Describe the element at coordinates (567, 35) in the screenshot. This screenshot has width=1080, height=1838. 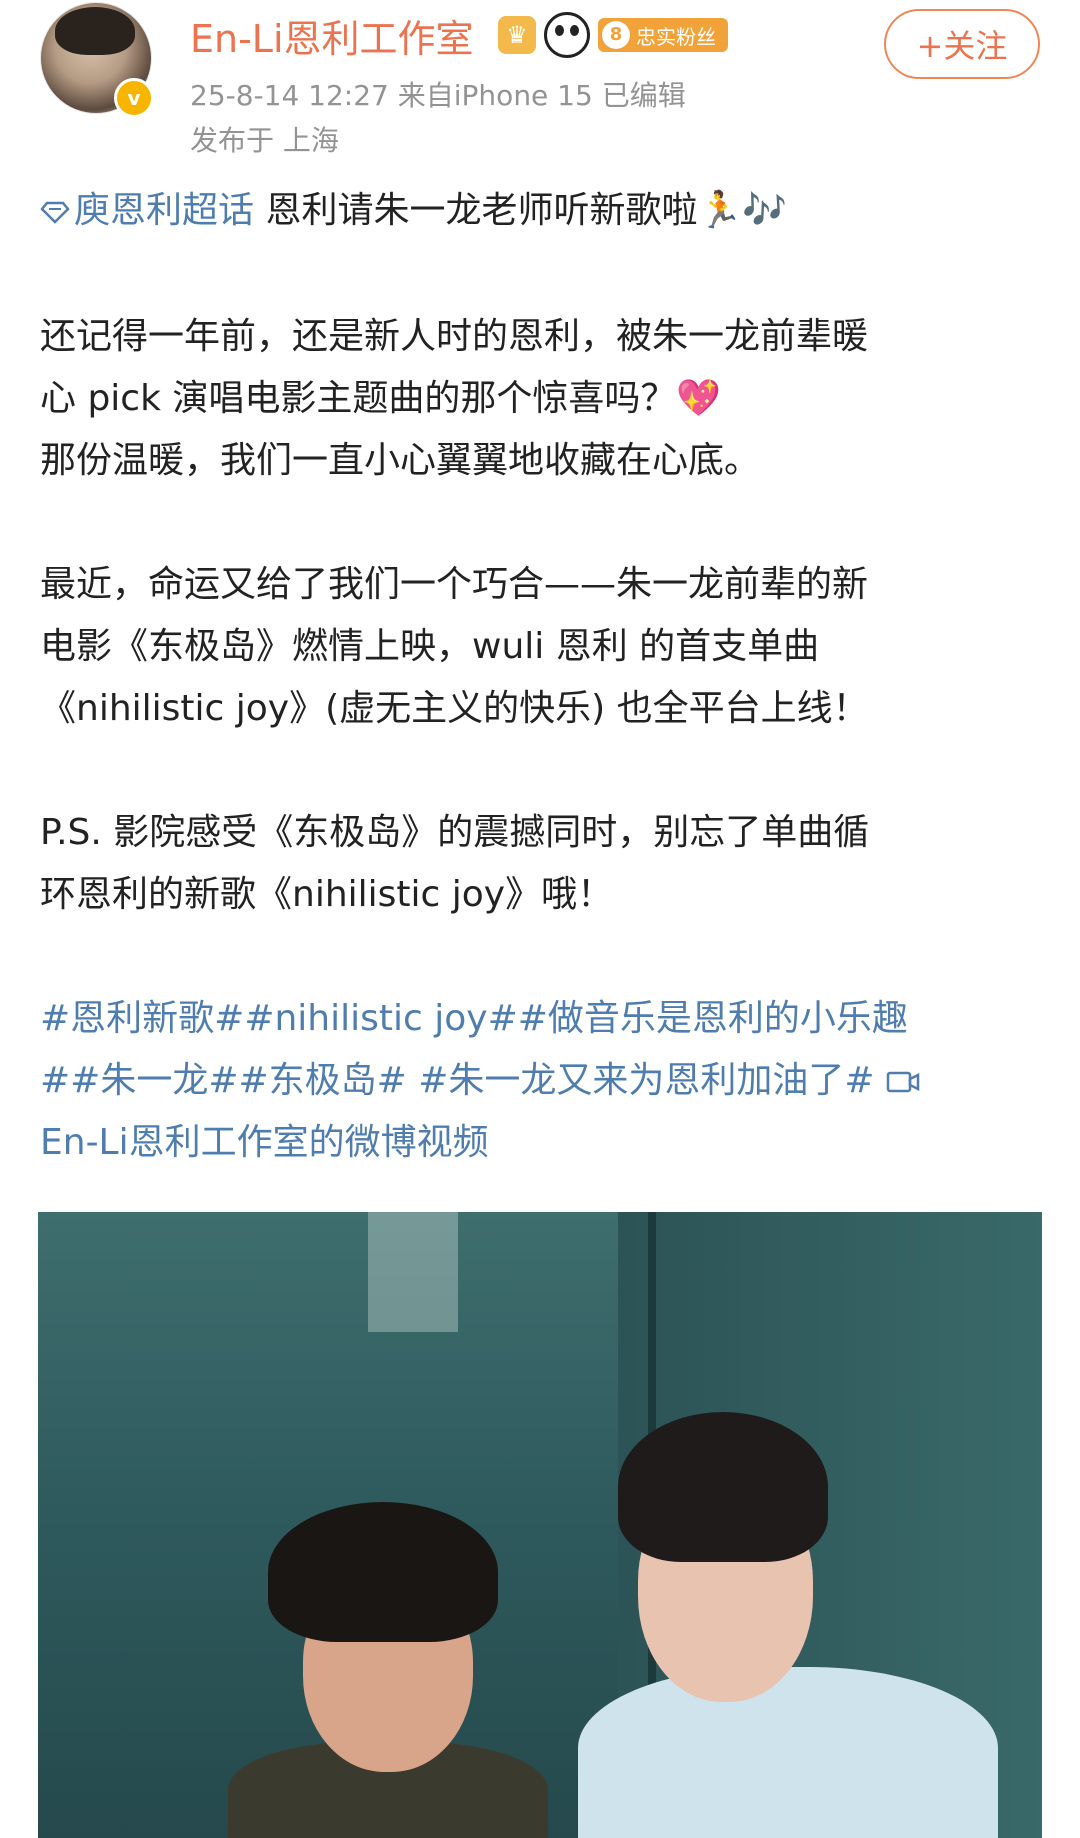
I see `panda-icon` at that location.